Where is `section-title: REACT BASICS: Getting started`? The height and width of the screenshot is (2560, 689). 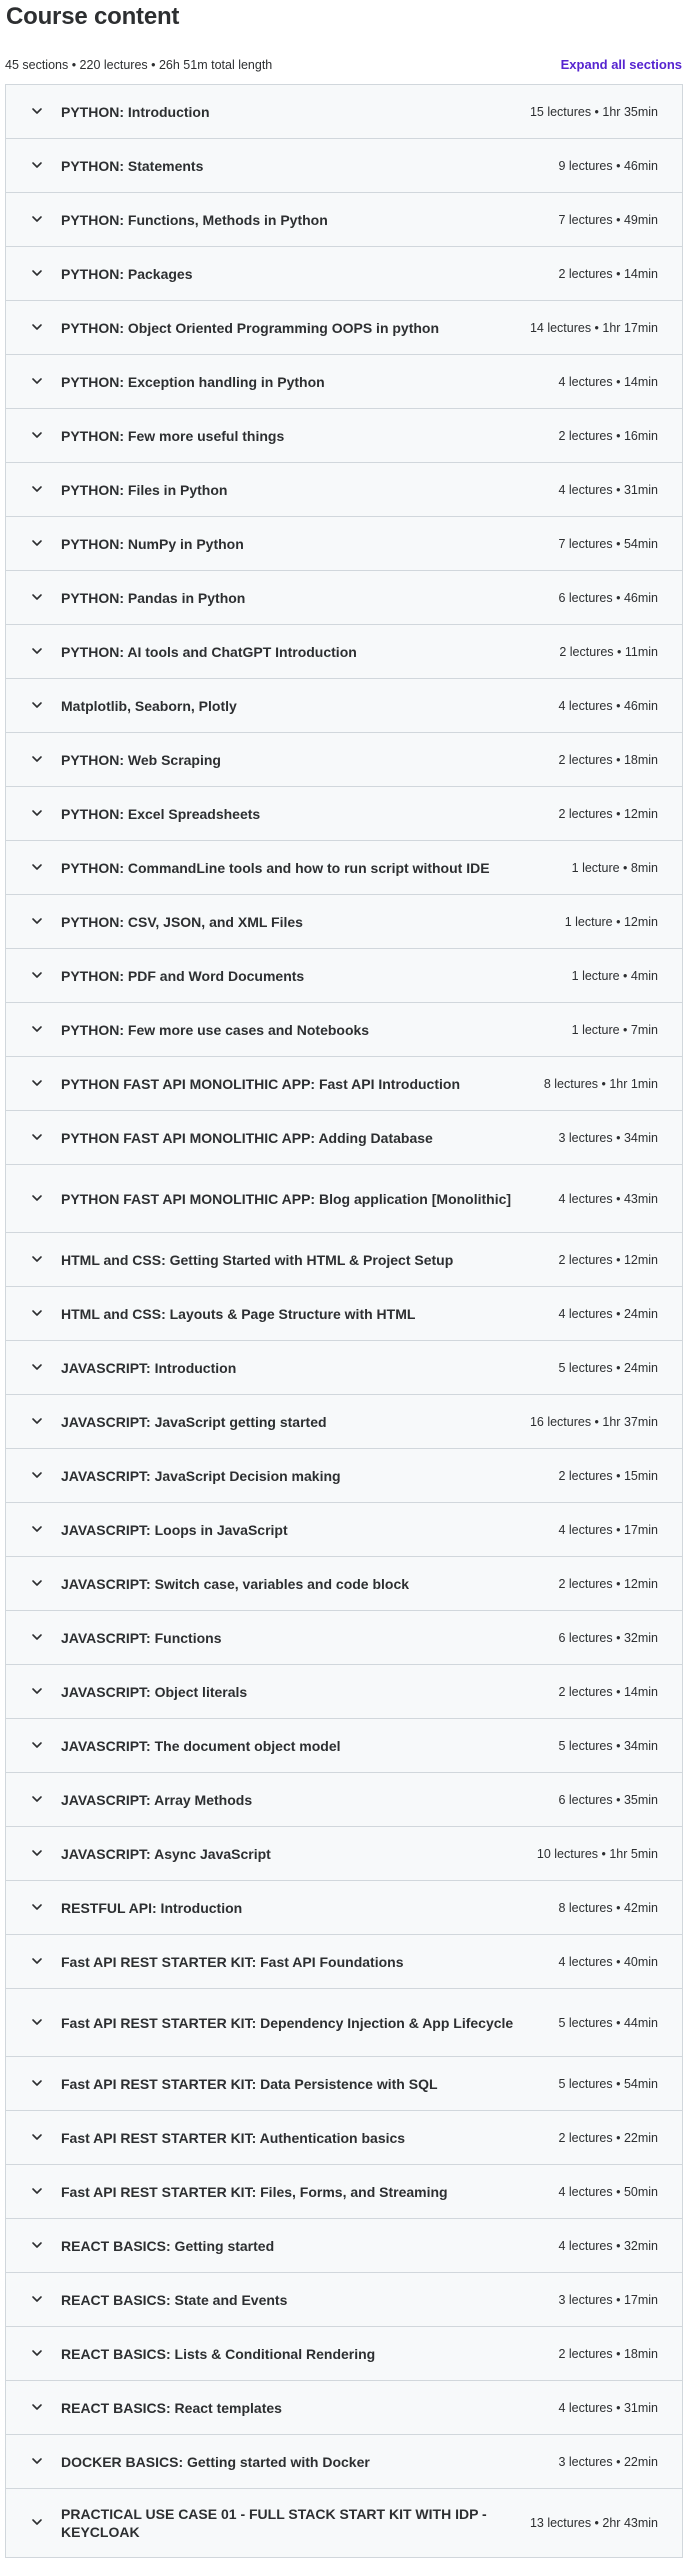
section-title: REACT BASICS: Getting started is located at coordinates (168, 2245).